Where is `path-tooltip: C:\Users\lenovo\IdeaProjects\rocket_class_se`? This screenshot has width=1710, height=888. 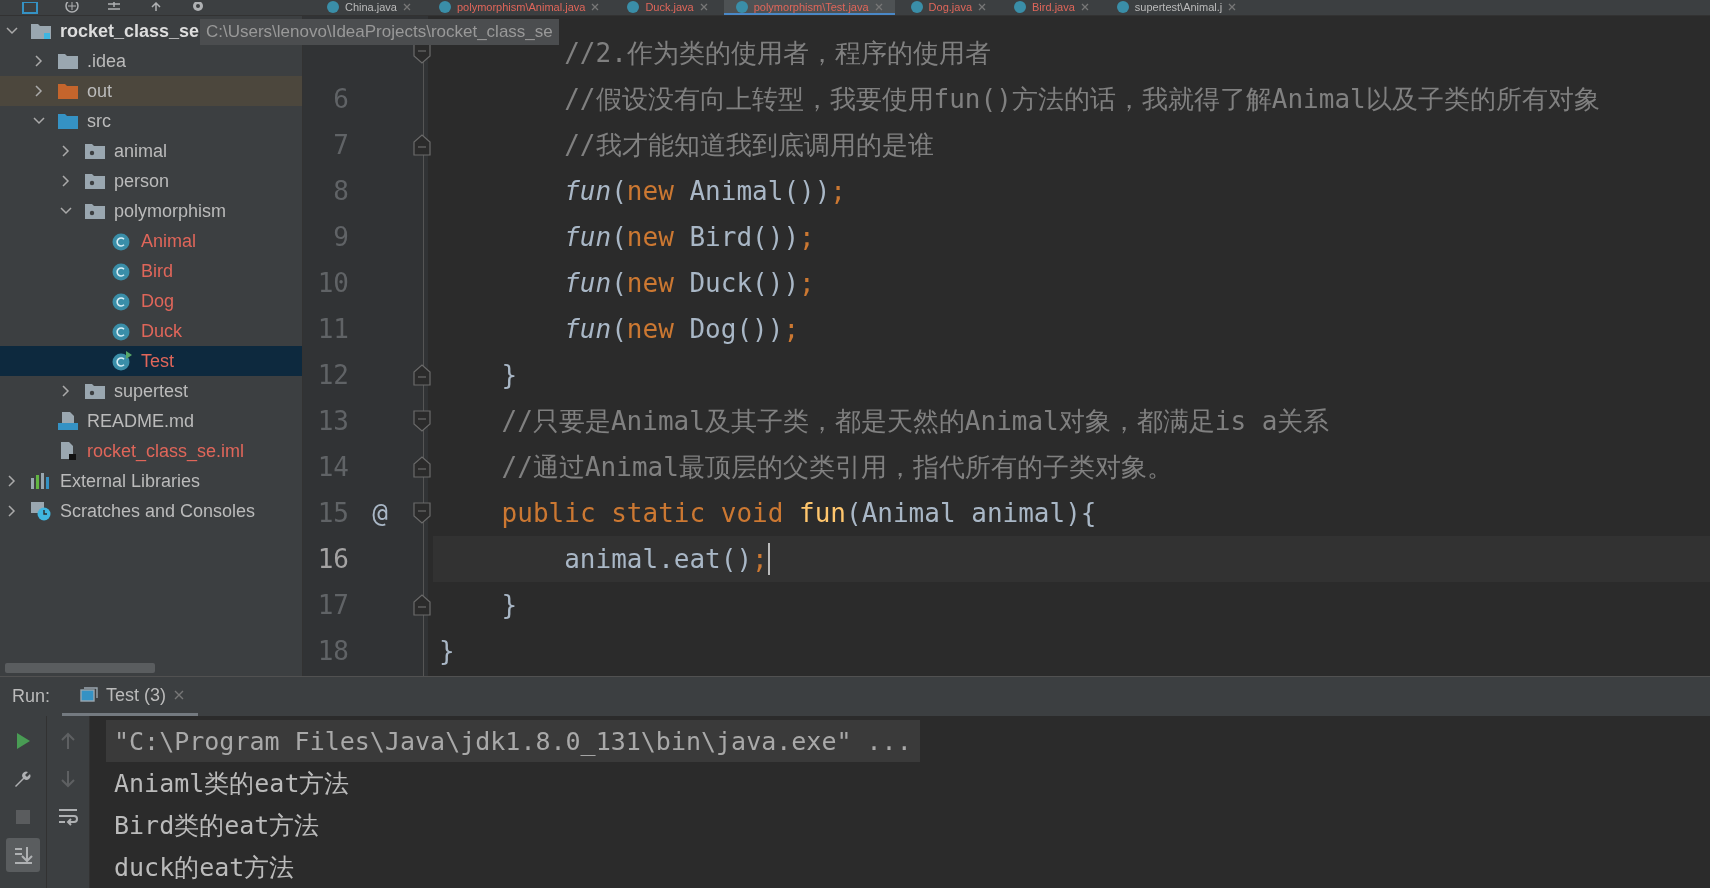 path-tooltip: C:\Users\lenovo\IdeaProjects\rocket_class_se is located at coordinates (379, 32).